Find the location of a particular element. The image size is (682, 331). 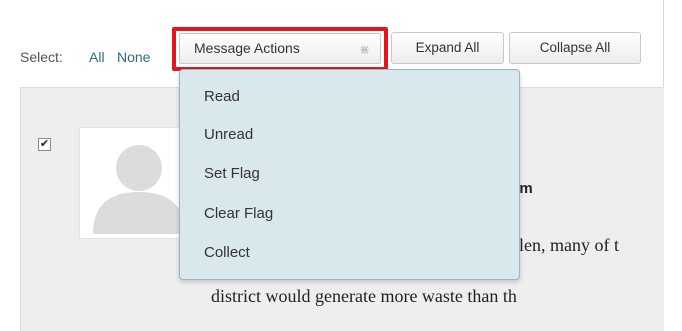

double-chevron-down-icon: ⋇ is located at coordinates (364, 49).